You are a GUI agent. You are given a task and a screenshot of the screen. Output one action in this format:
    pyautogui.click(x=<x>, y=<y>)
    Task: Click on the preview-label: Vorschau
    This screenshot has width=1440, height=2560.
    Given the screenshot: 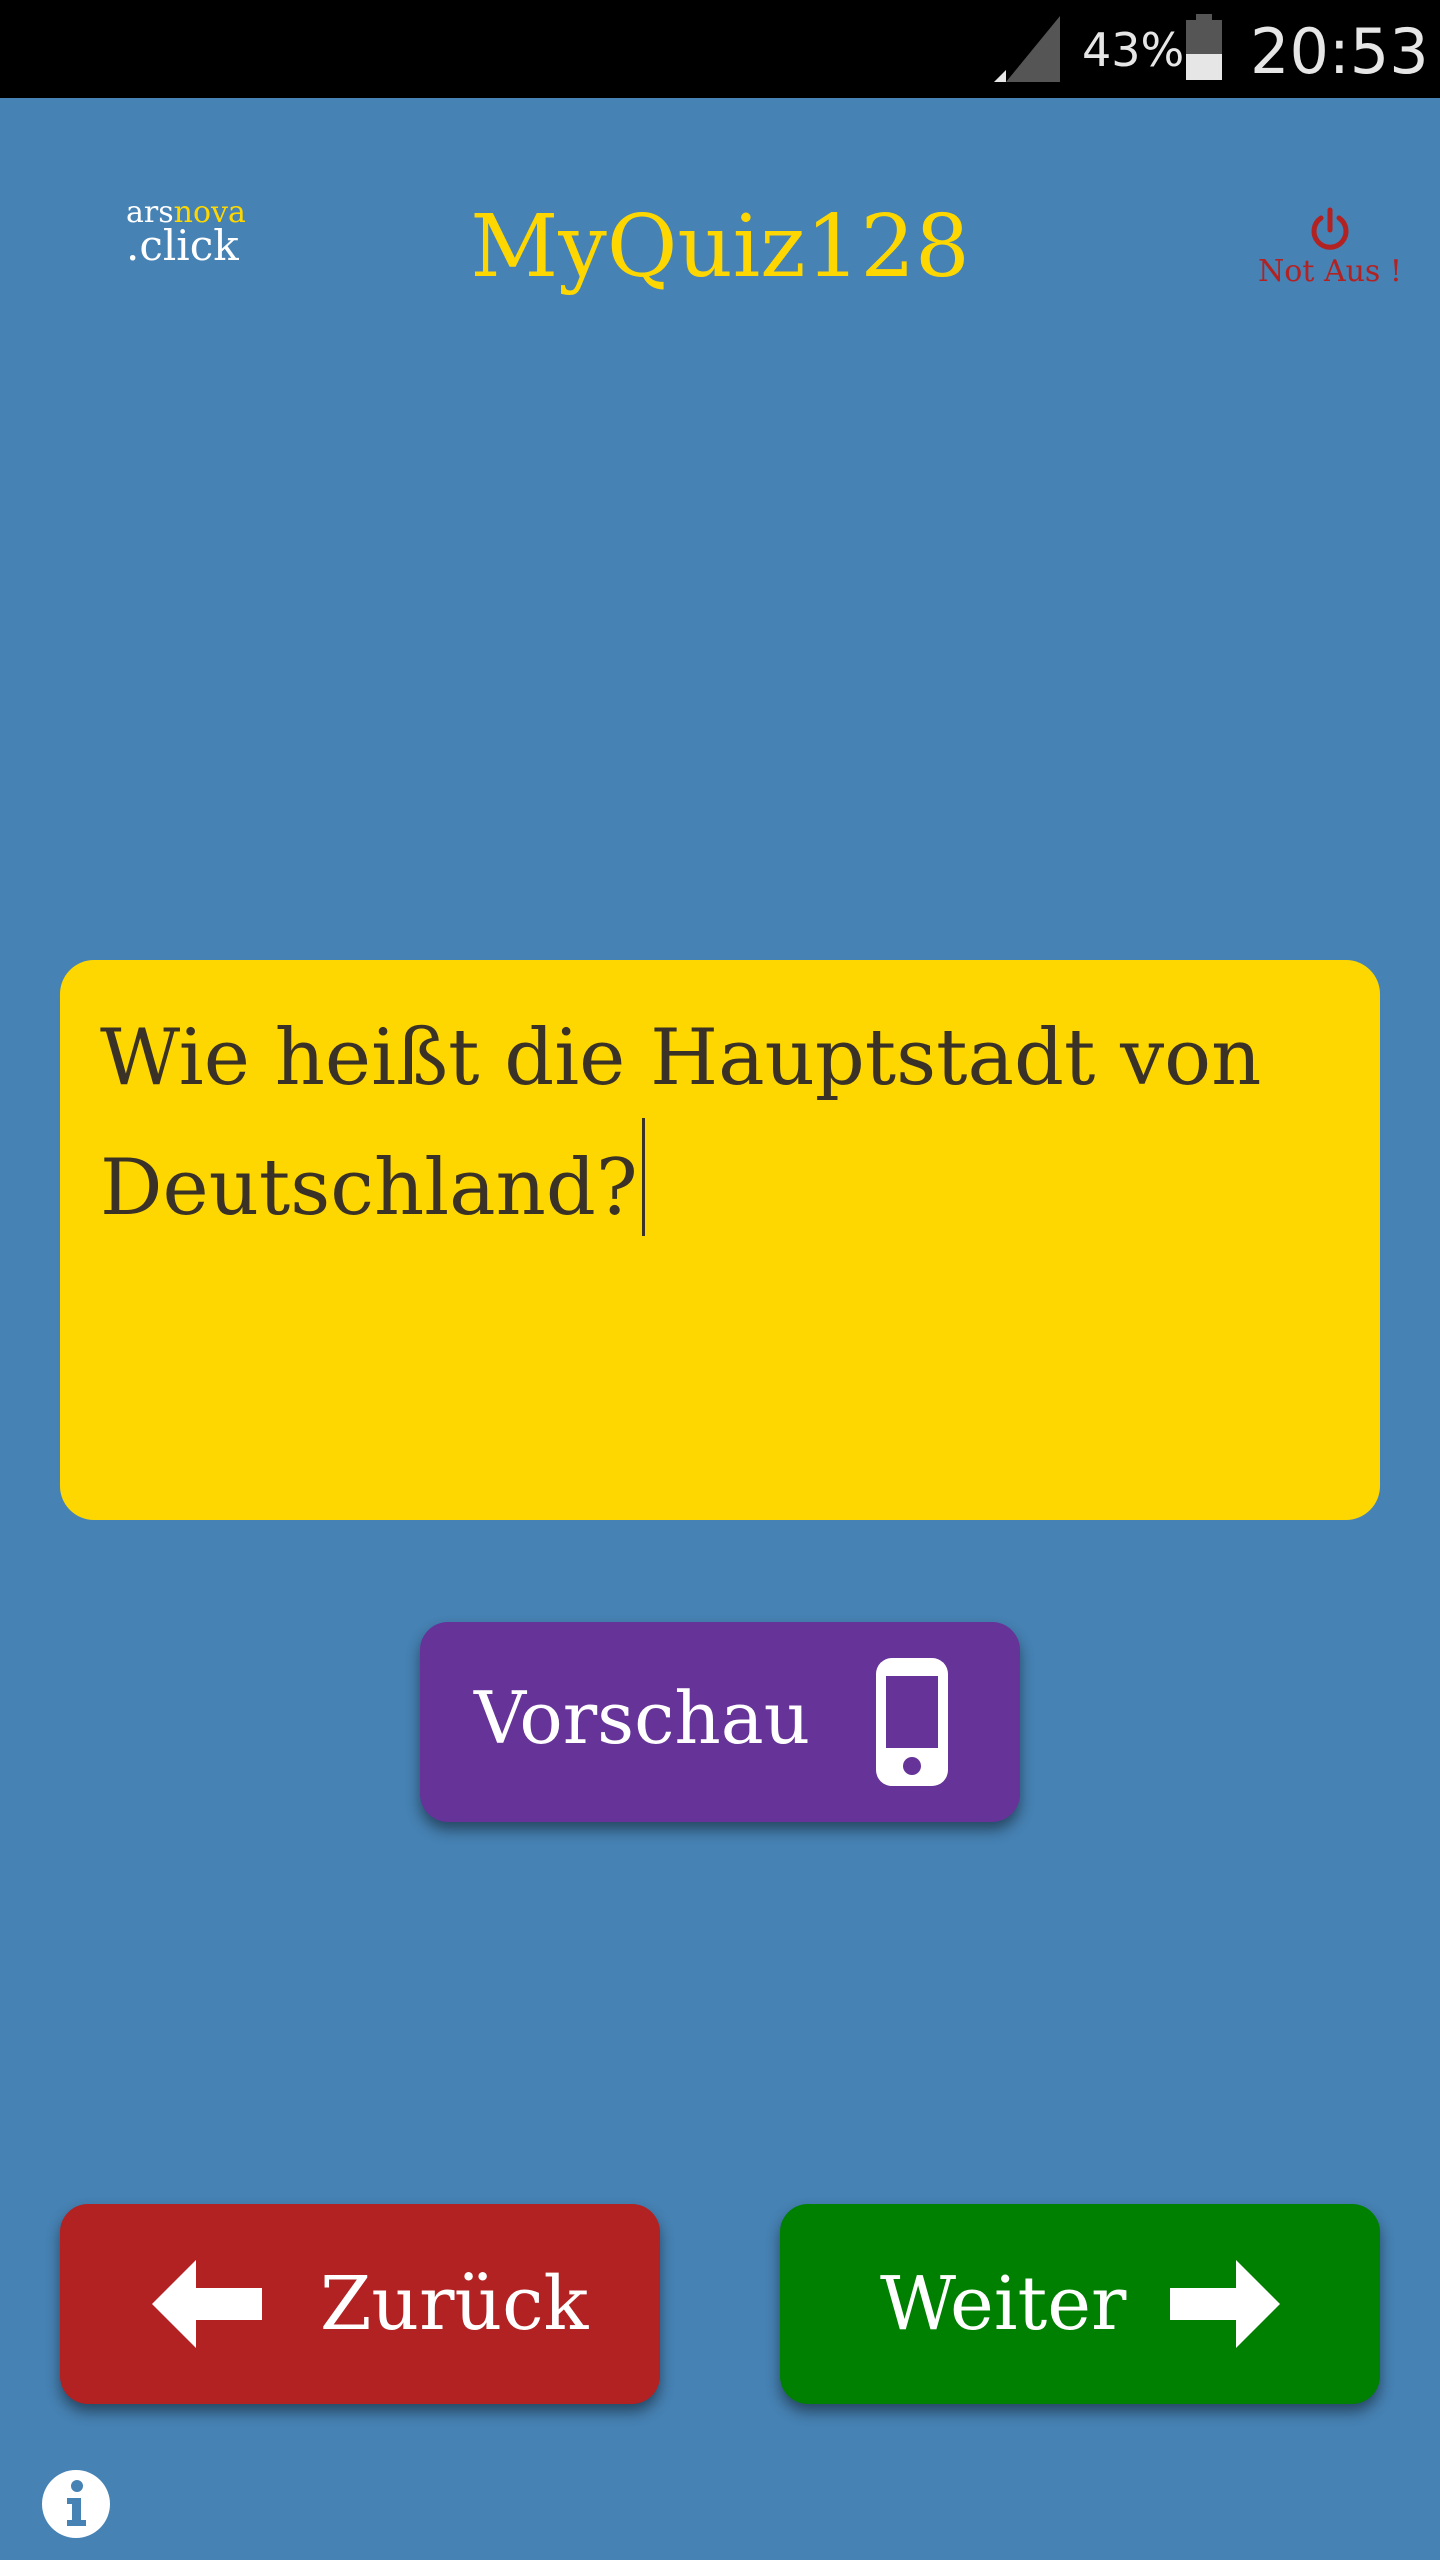 What is the action you would take?
    pyautogui.click(x=642, y=1718)
    